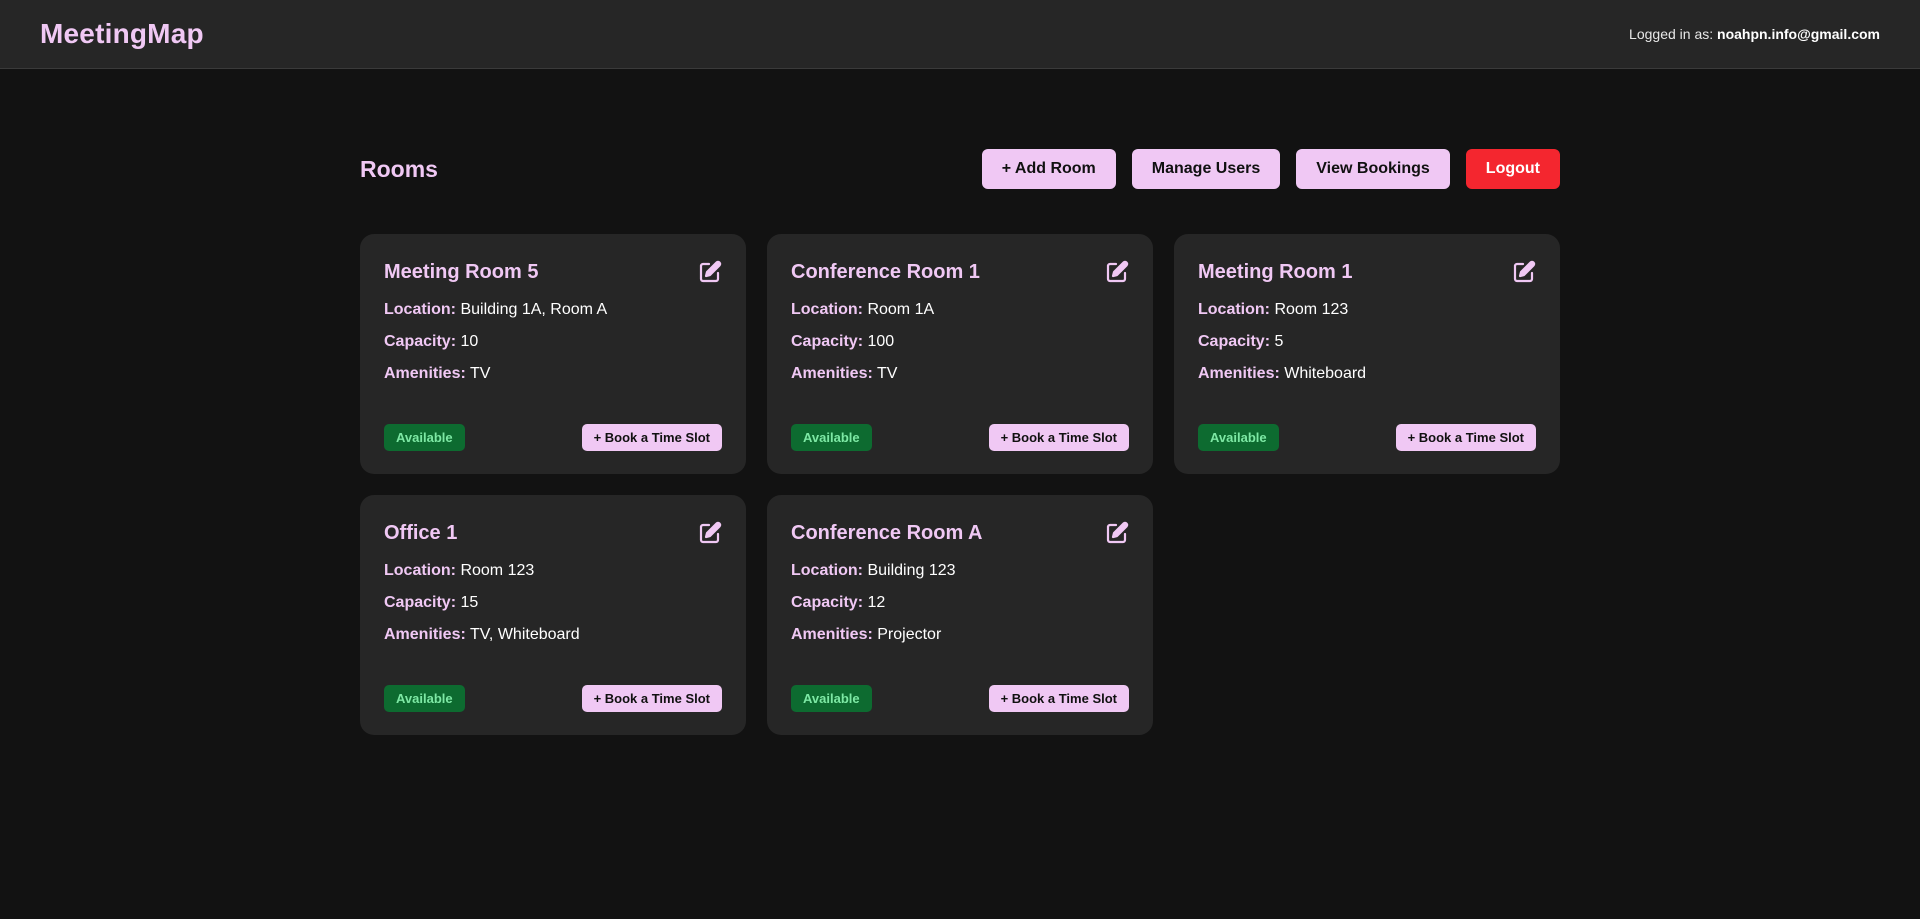 The image size is (1920, 919). Describe the element at coordinates (461, 271) in the screenshot. I see `room-name: Meeting Room 5` at that location.